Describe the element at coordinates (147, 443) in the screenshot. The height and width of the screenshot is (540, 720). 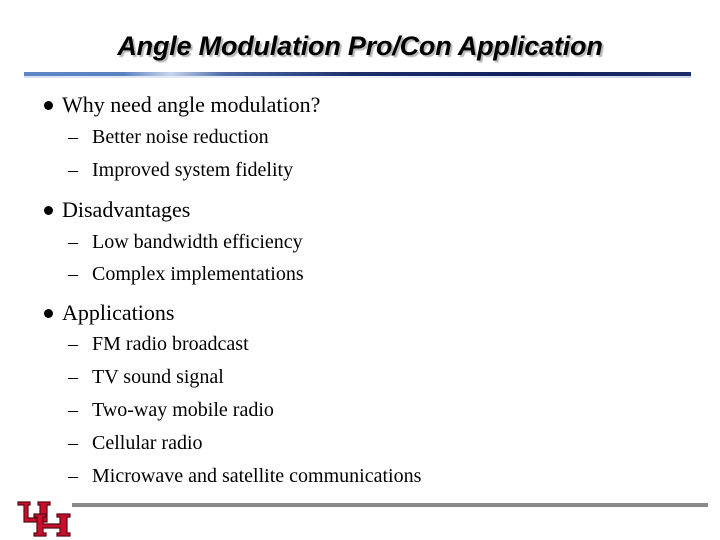
I see `sub-bullet-text: Cellular radio` at that location.